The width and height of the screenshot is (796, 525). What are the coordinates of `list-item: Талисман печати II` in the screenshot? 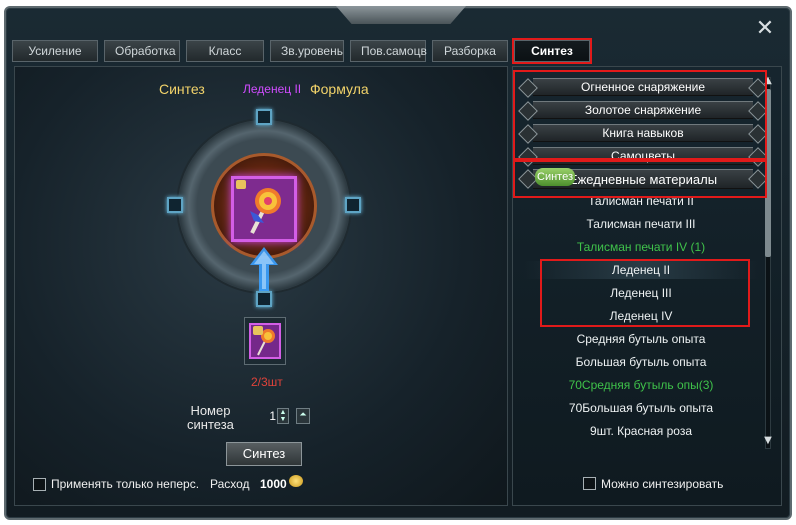 It's located at (641, 201).